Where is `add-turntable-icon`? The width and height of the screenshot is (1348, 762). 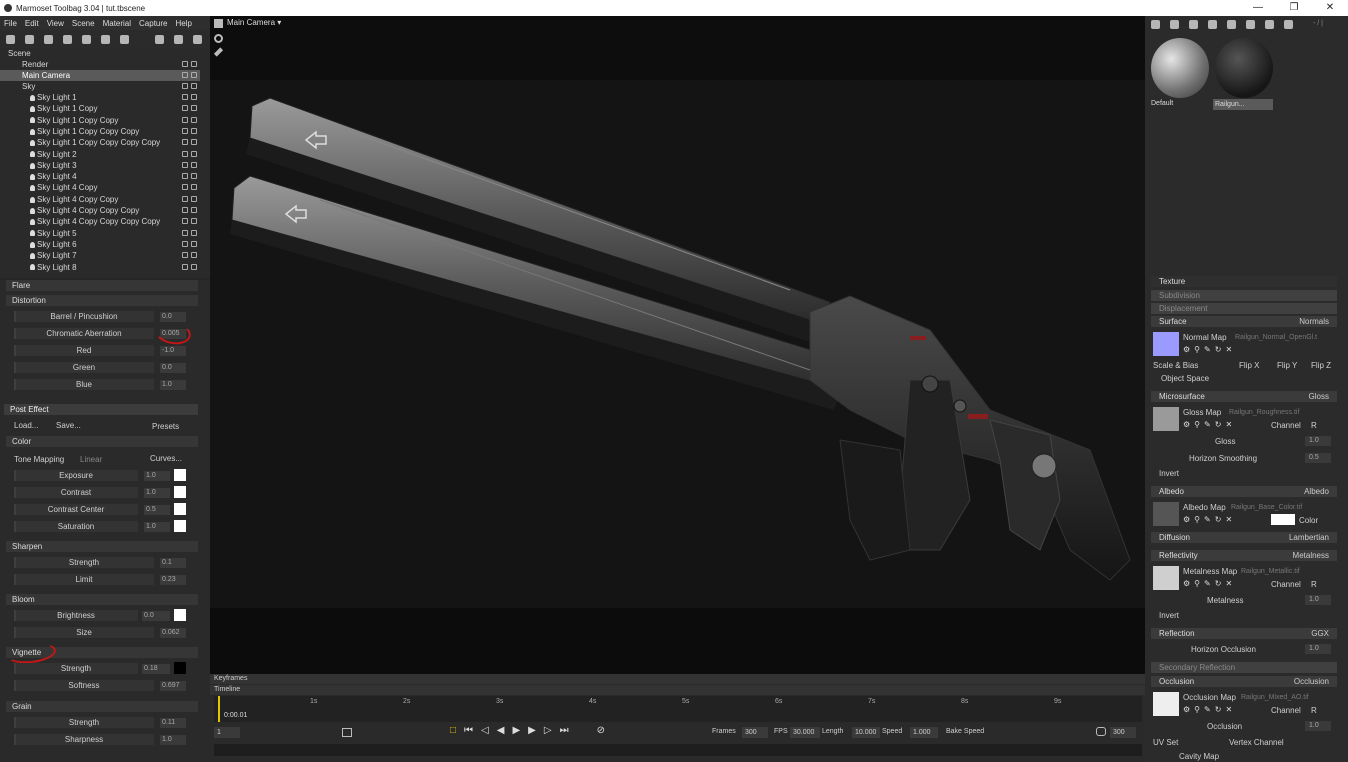 add-turntable-icon is located at coordinates (67, 39).